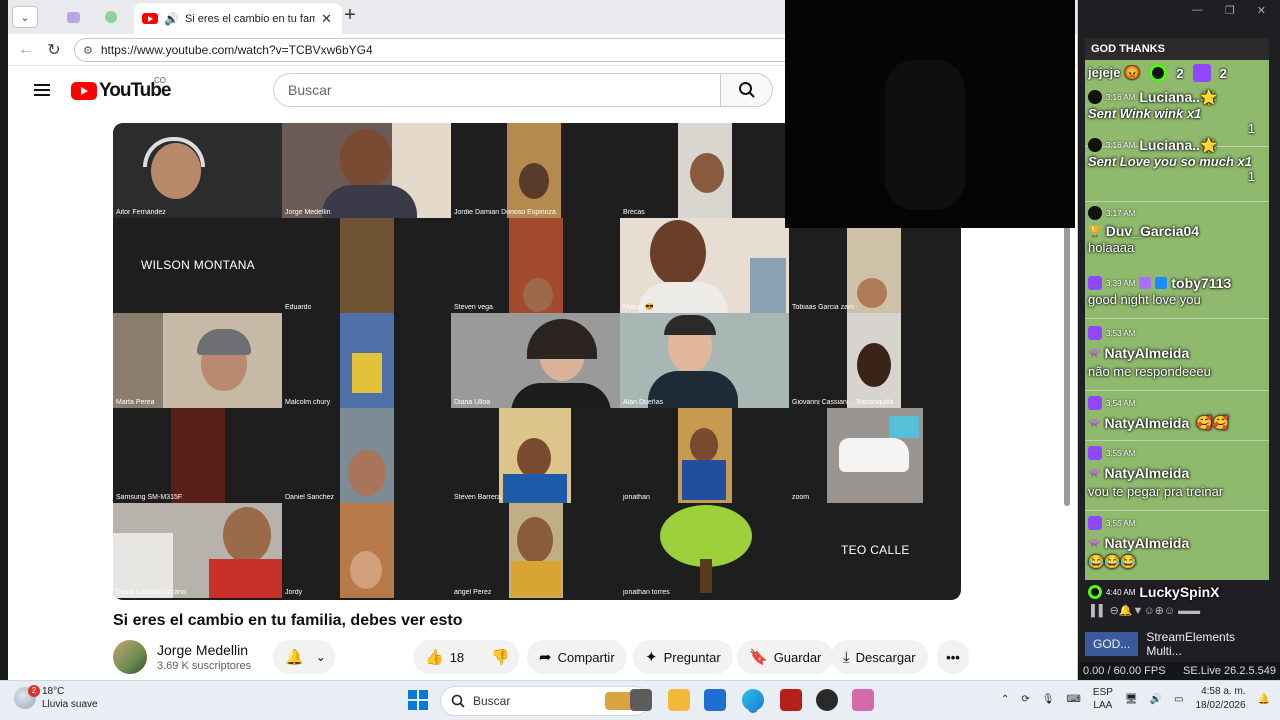 Image resolution: width=1280 pixels, height=720 pixels. What do you see at coordinates (930, 114) in the screenshot?
I see `webcam-overlay` at bounding box center [930, 114].